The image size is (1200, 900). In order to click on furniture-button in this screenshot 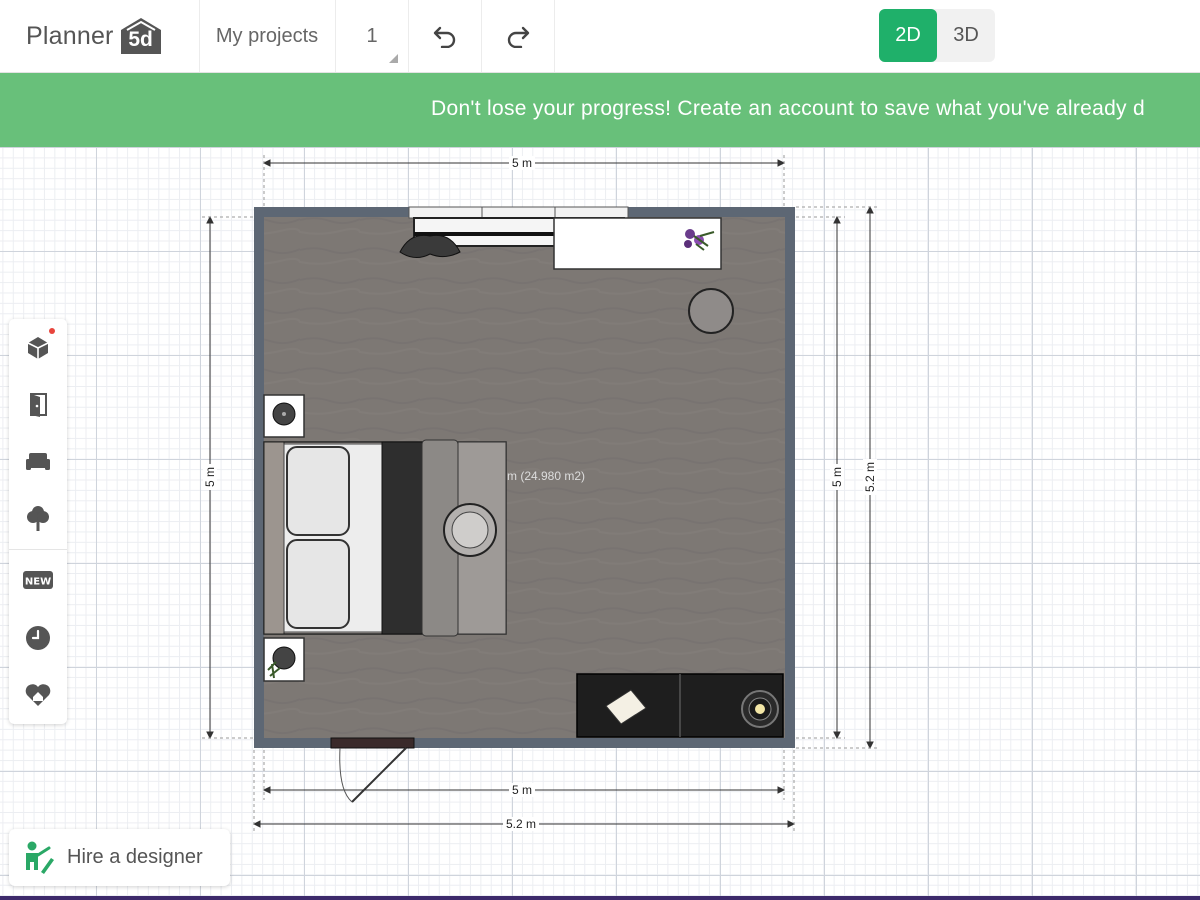, I will do `click(38, 461)`.